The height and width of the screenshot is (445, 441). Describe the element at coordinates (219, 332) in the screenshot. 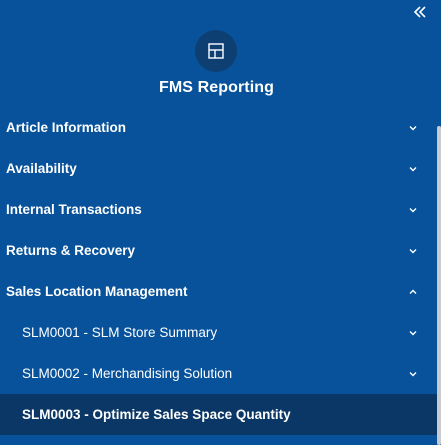

I see `sidebar-subitem-slm0001: SLM0001 - SLM Store Summary` at that location.